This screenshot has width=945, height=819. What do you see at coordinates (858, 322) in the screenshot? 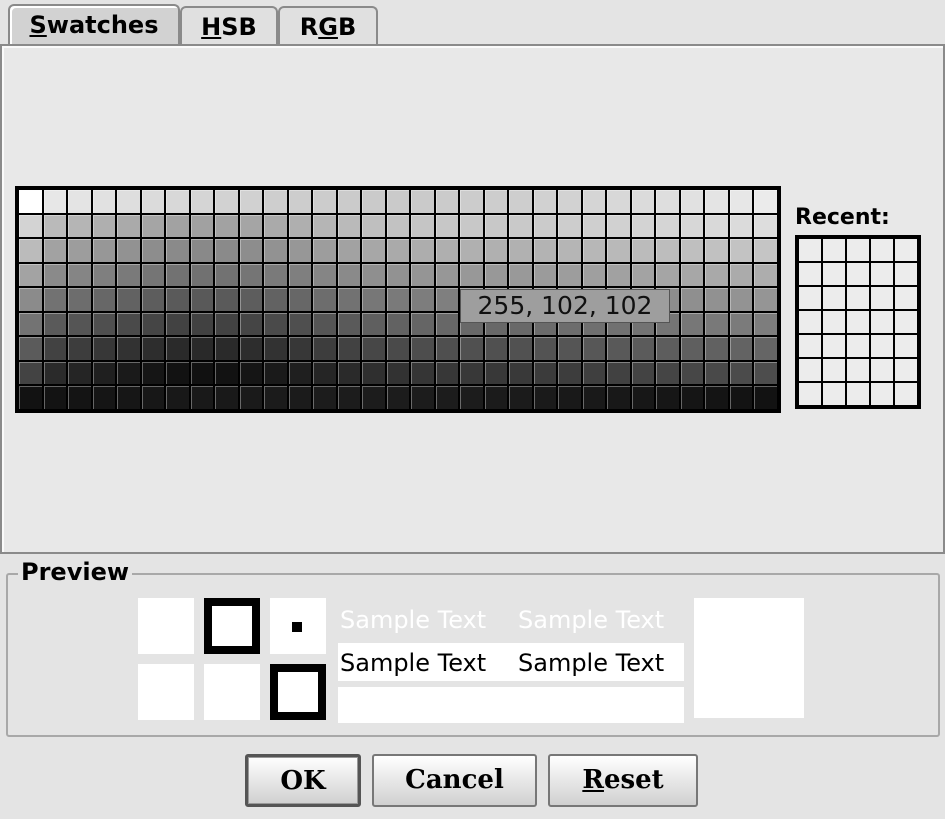
I see `recent-swatches` at bounding box center [858, 322].